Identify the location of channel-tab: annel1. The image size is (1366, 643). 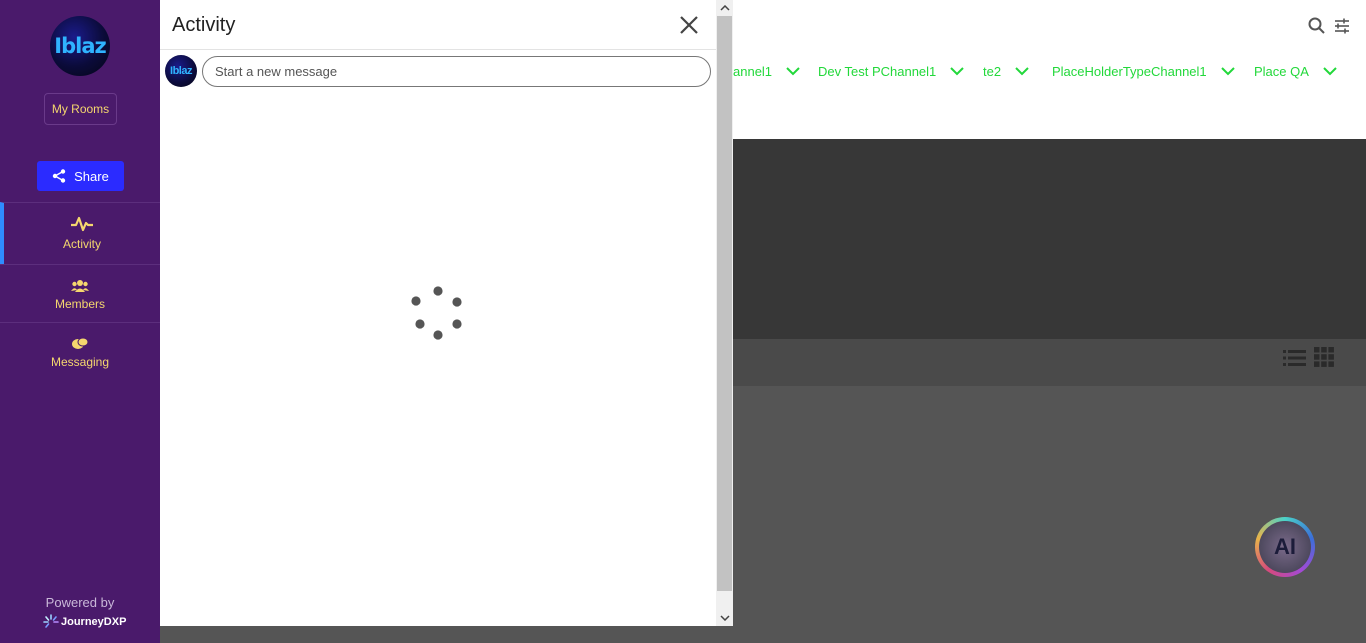
(766, 71).